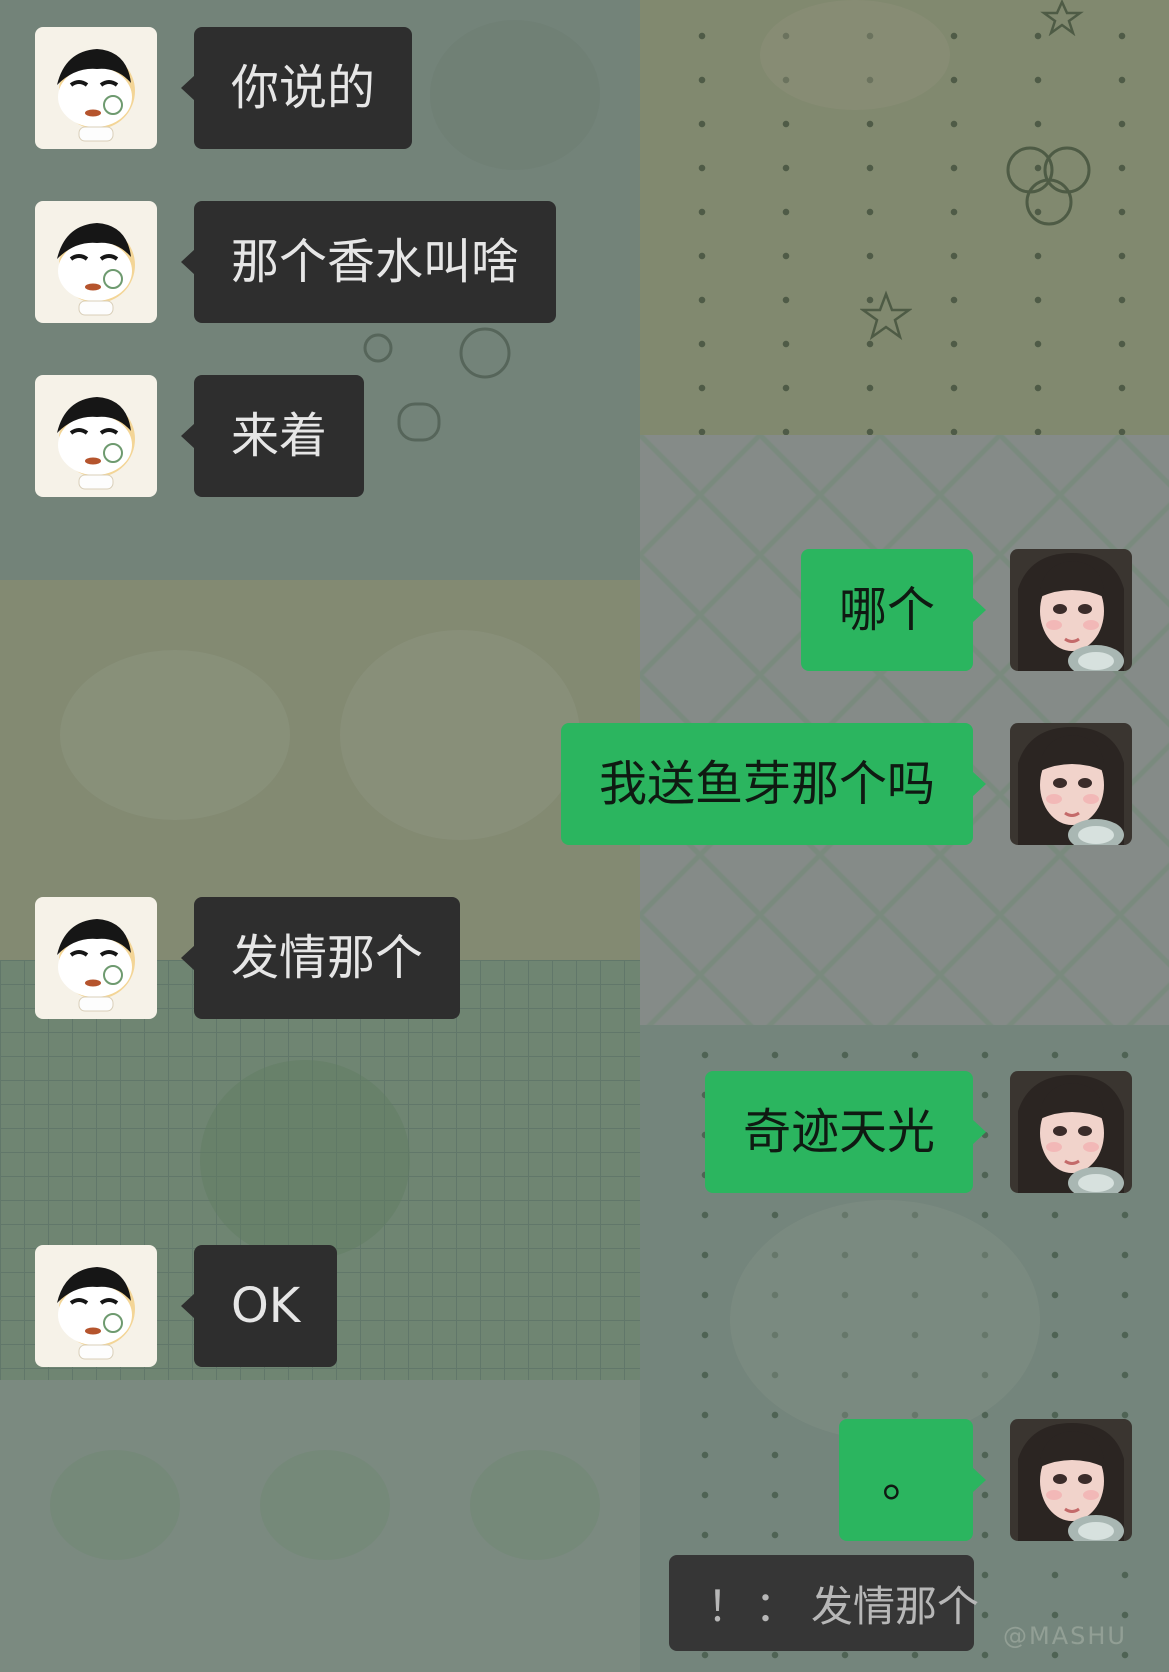 This screenshot has width=1169, height=1672. Describe the element at coordinates (375, 262) in the screenshot. I see `message-text: 那个香水叫啥` at that location.